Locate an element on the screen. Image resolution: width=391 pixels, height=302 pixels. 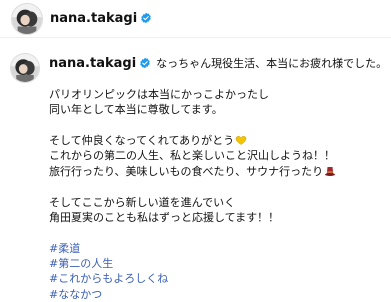
caption-line: これからの第二の人生、私と楽しいこと沢山しようね！！ is located at coordinates (192, 156).